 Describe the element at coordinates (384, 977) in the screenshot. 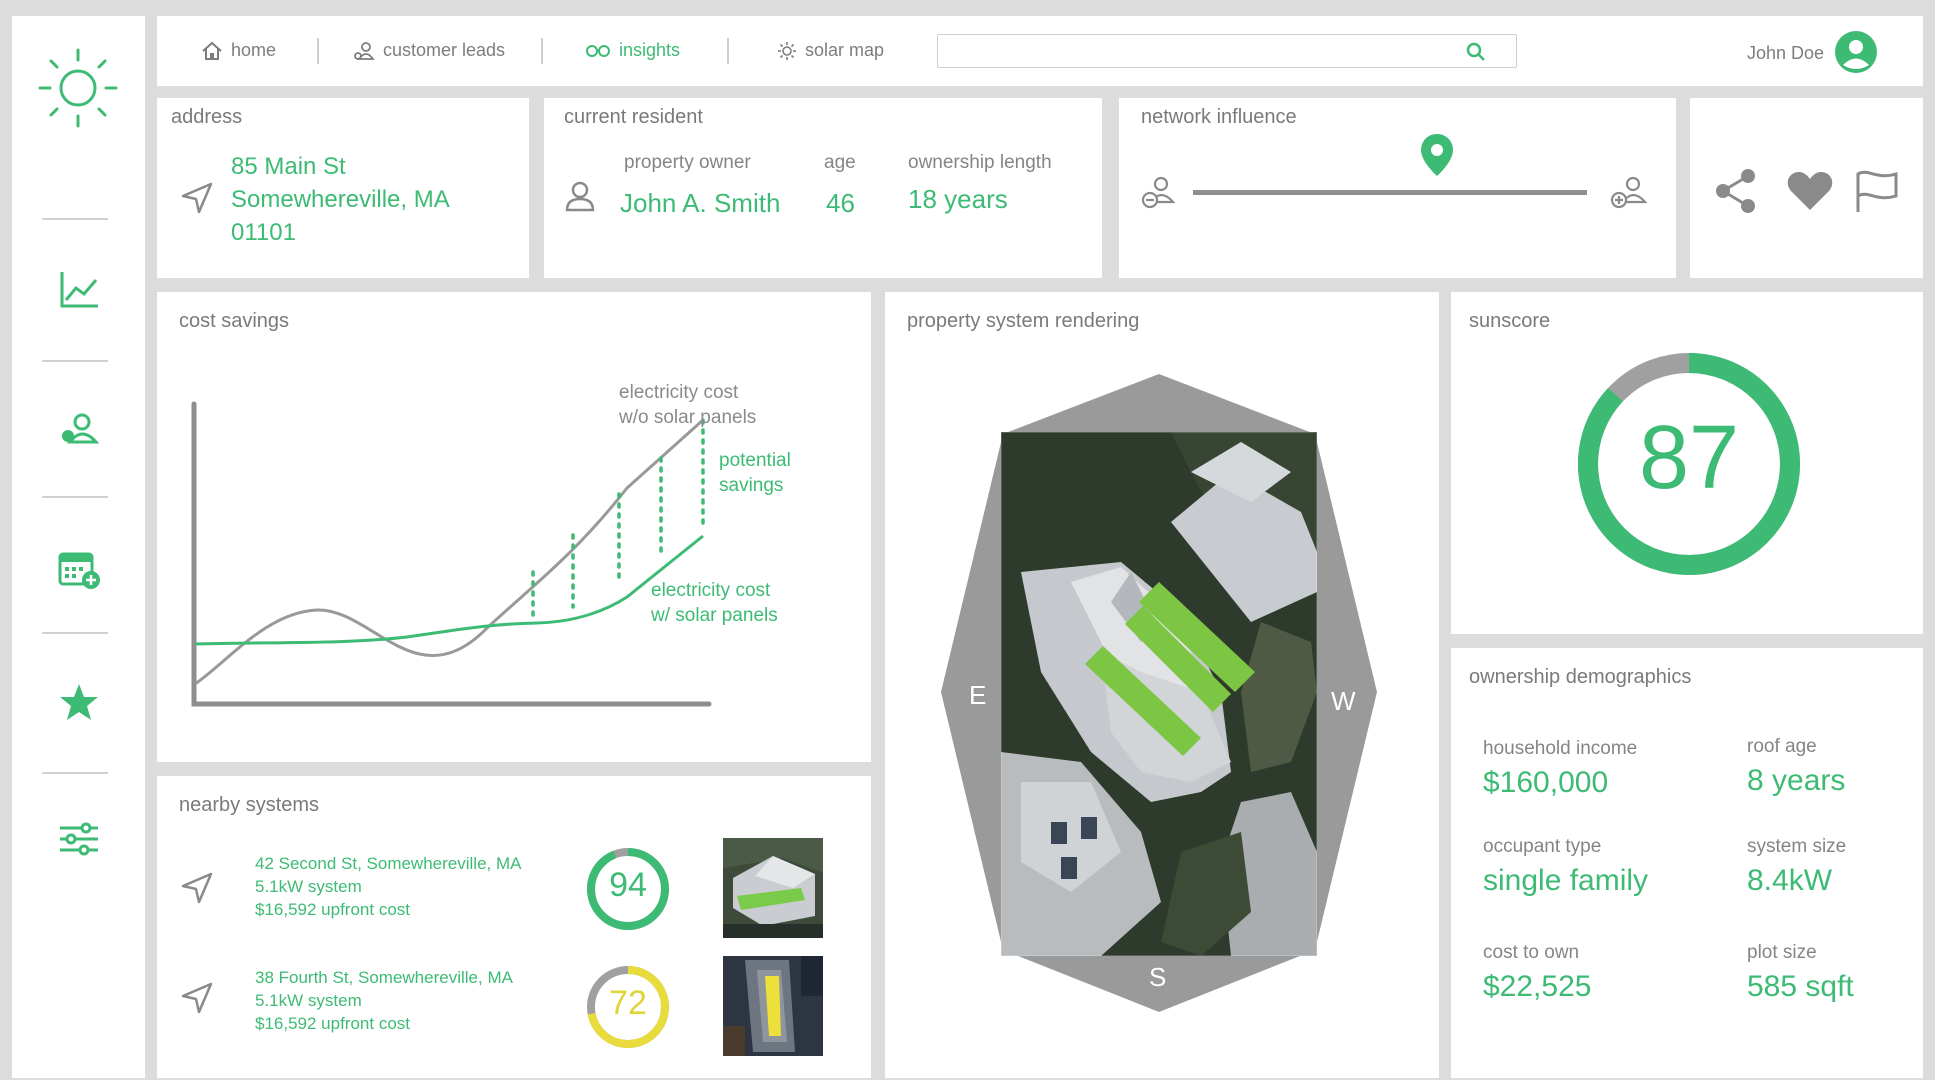

I see `nearby-address: 38 Fourth St, Somewhereville, MA` at that location.